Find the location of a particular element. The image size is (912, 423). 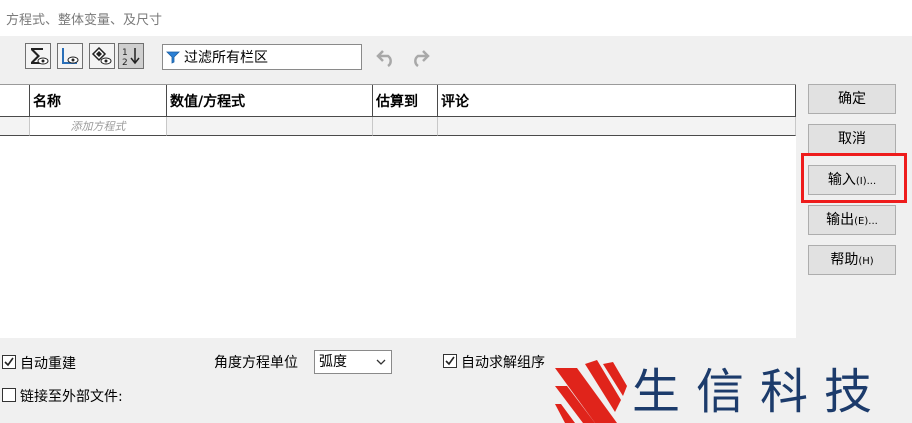

auto-rebuild-checkbox is located at coordinates (9, 362).